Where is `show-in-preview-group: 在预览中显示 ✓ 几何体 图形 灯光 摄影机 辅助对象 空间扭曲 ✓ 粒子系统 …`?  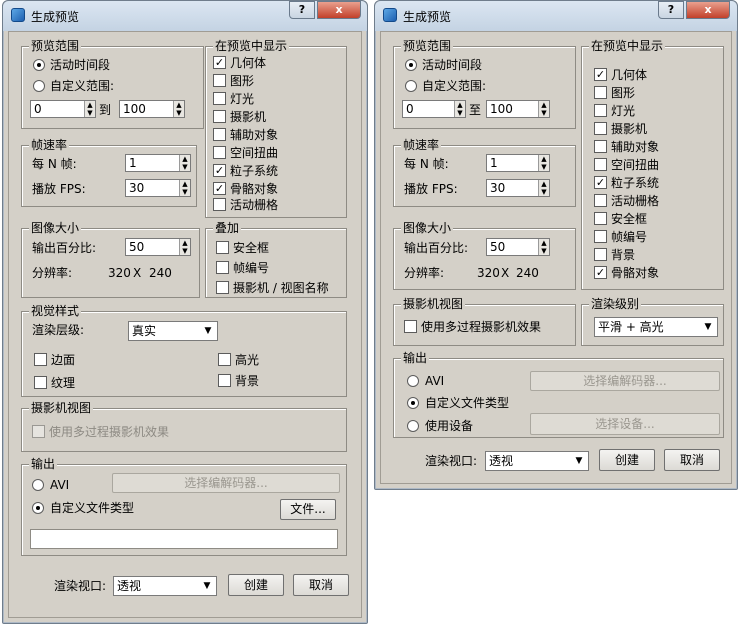
show-in-preview-group: 在预览中显示 ✓ 几何体 图形 灯光 摄影机 辅助对象 空间扭曲 ✓ 粒子系统 … is located at coordinates (652, 164).